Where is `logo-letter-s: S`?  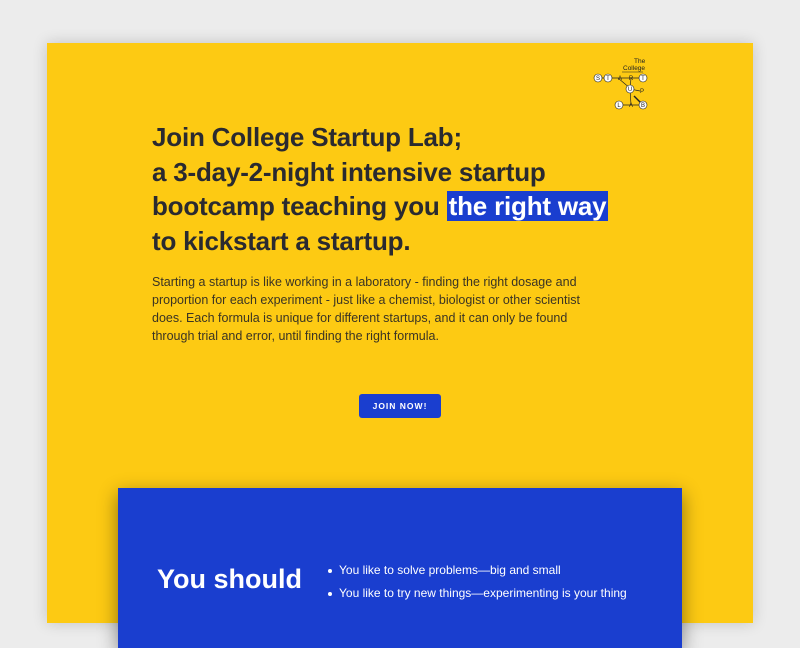
logo-letter-s: S is located at coordinates (598, 79).